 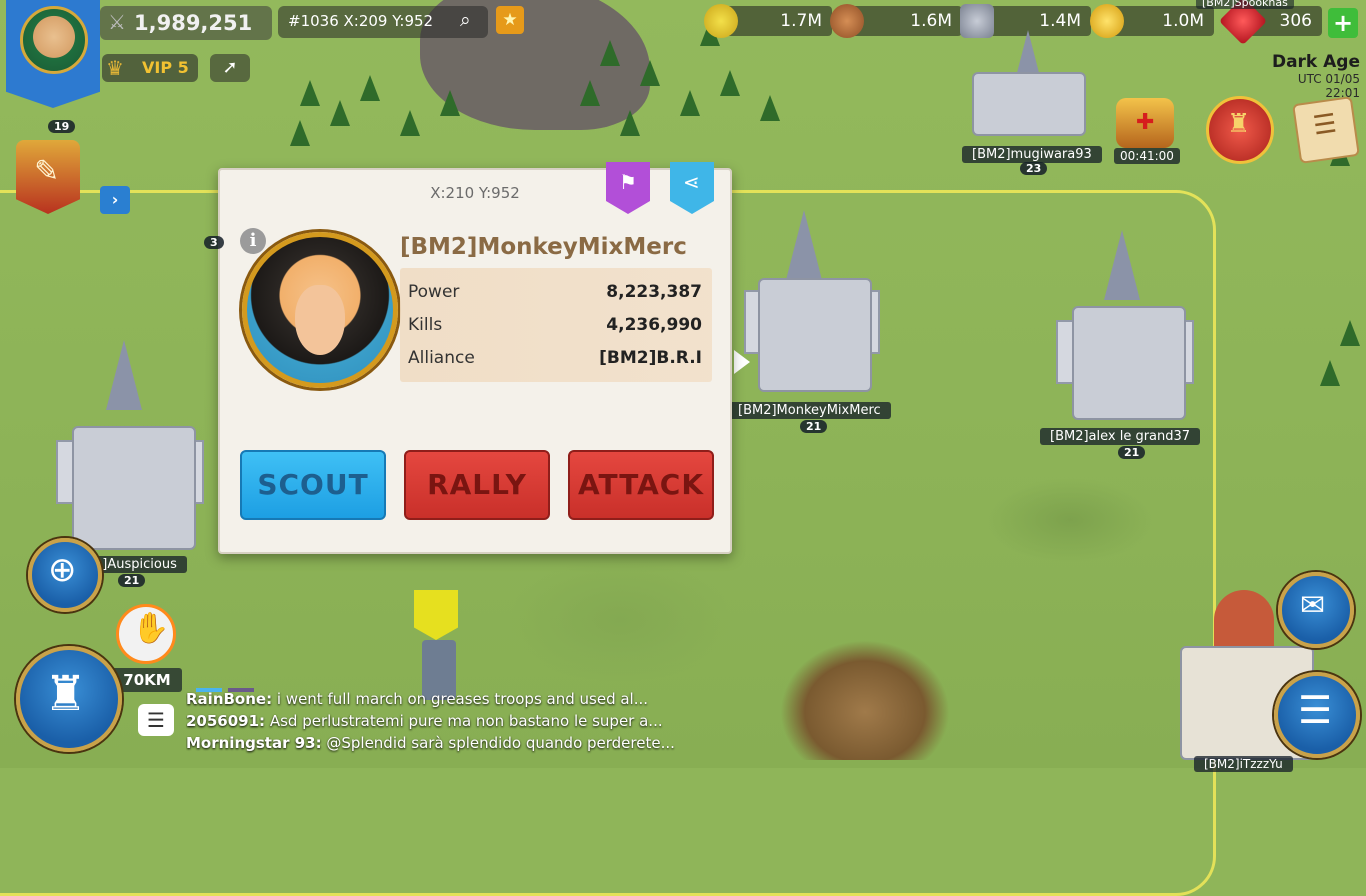 I want to click on stat-label: Kills, so click(x=425, y=325).